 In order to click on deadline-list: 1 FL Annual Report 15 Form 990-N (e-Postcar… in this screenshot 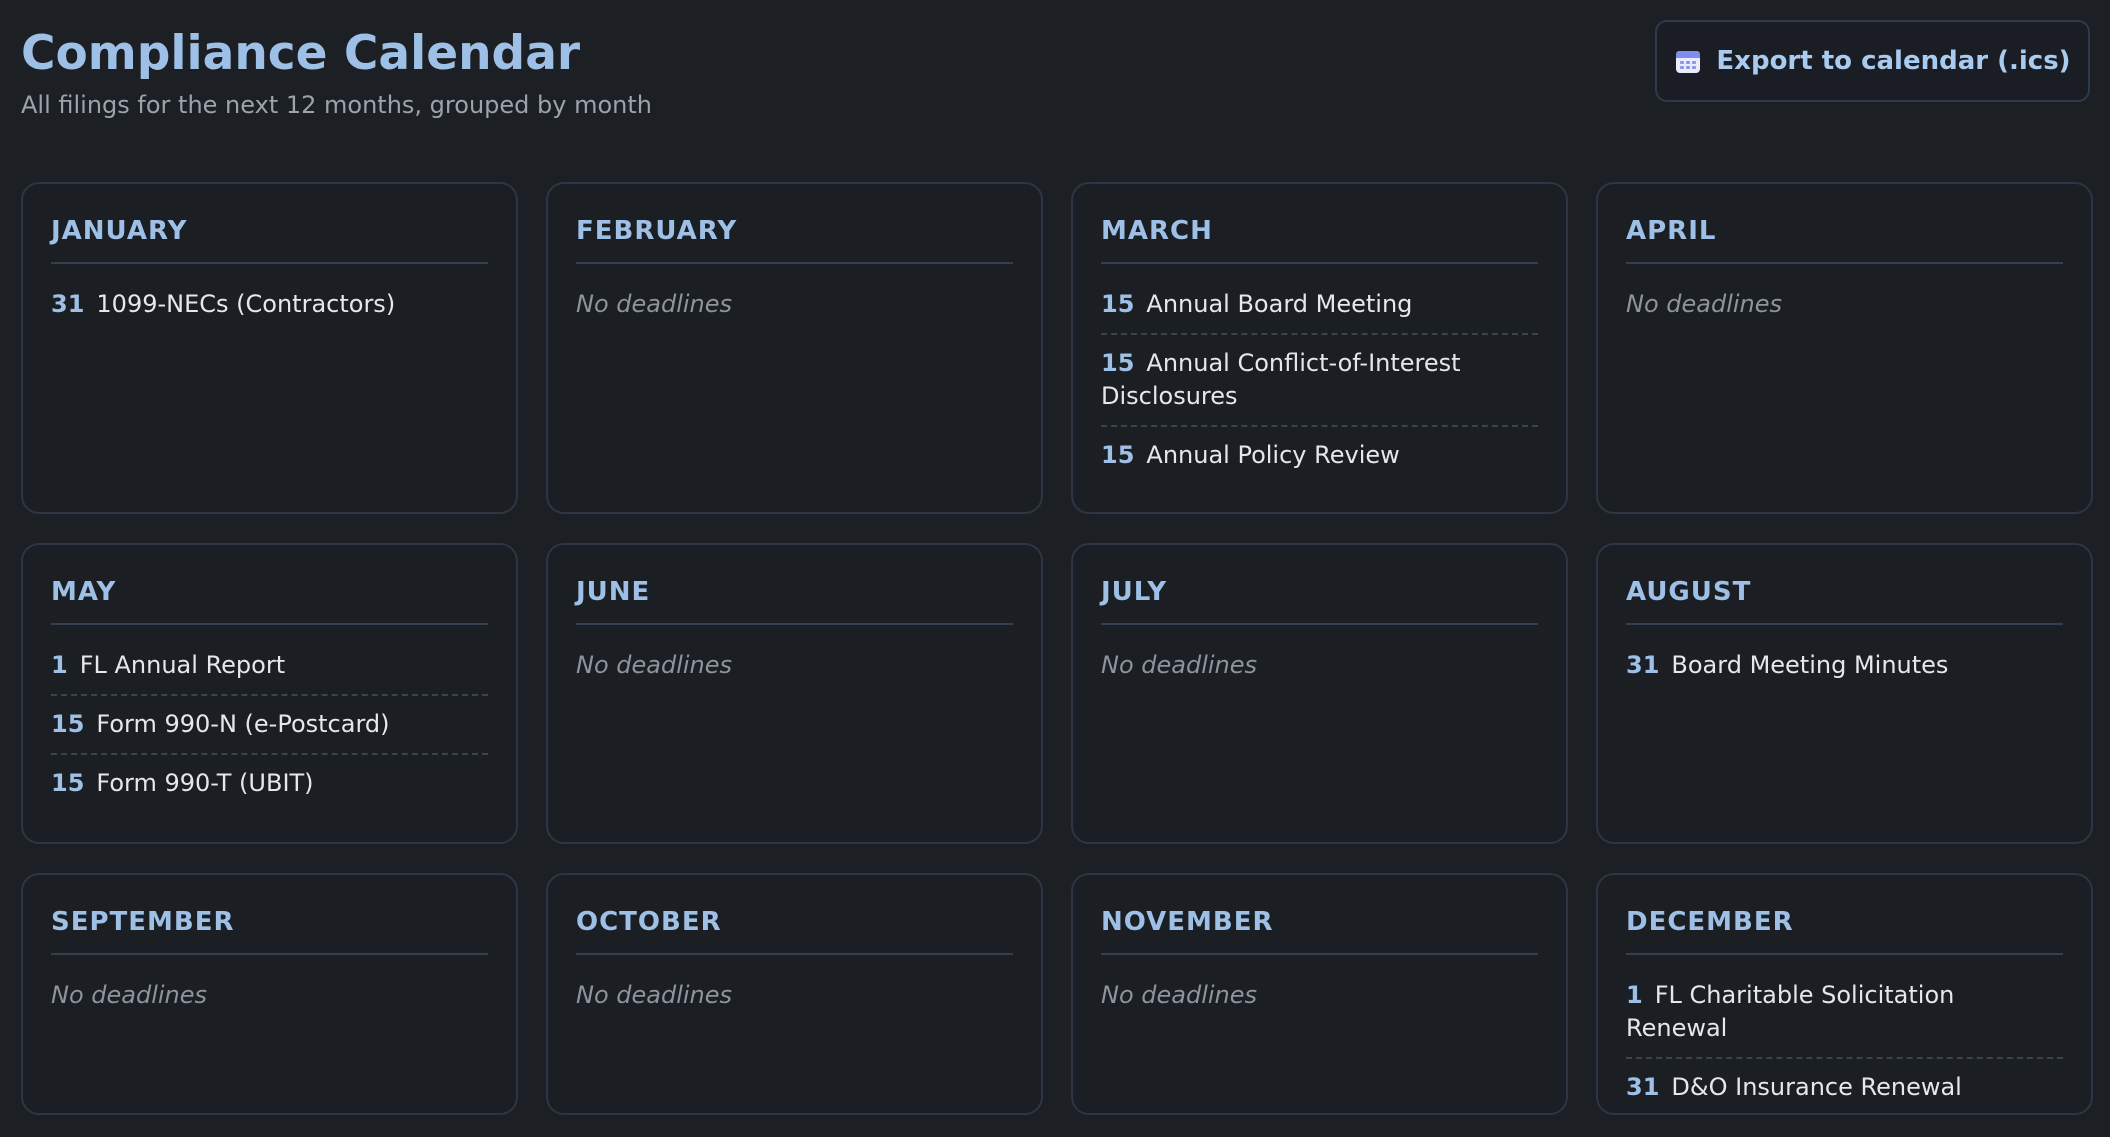, I will do `click(269, 727)`.